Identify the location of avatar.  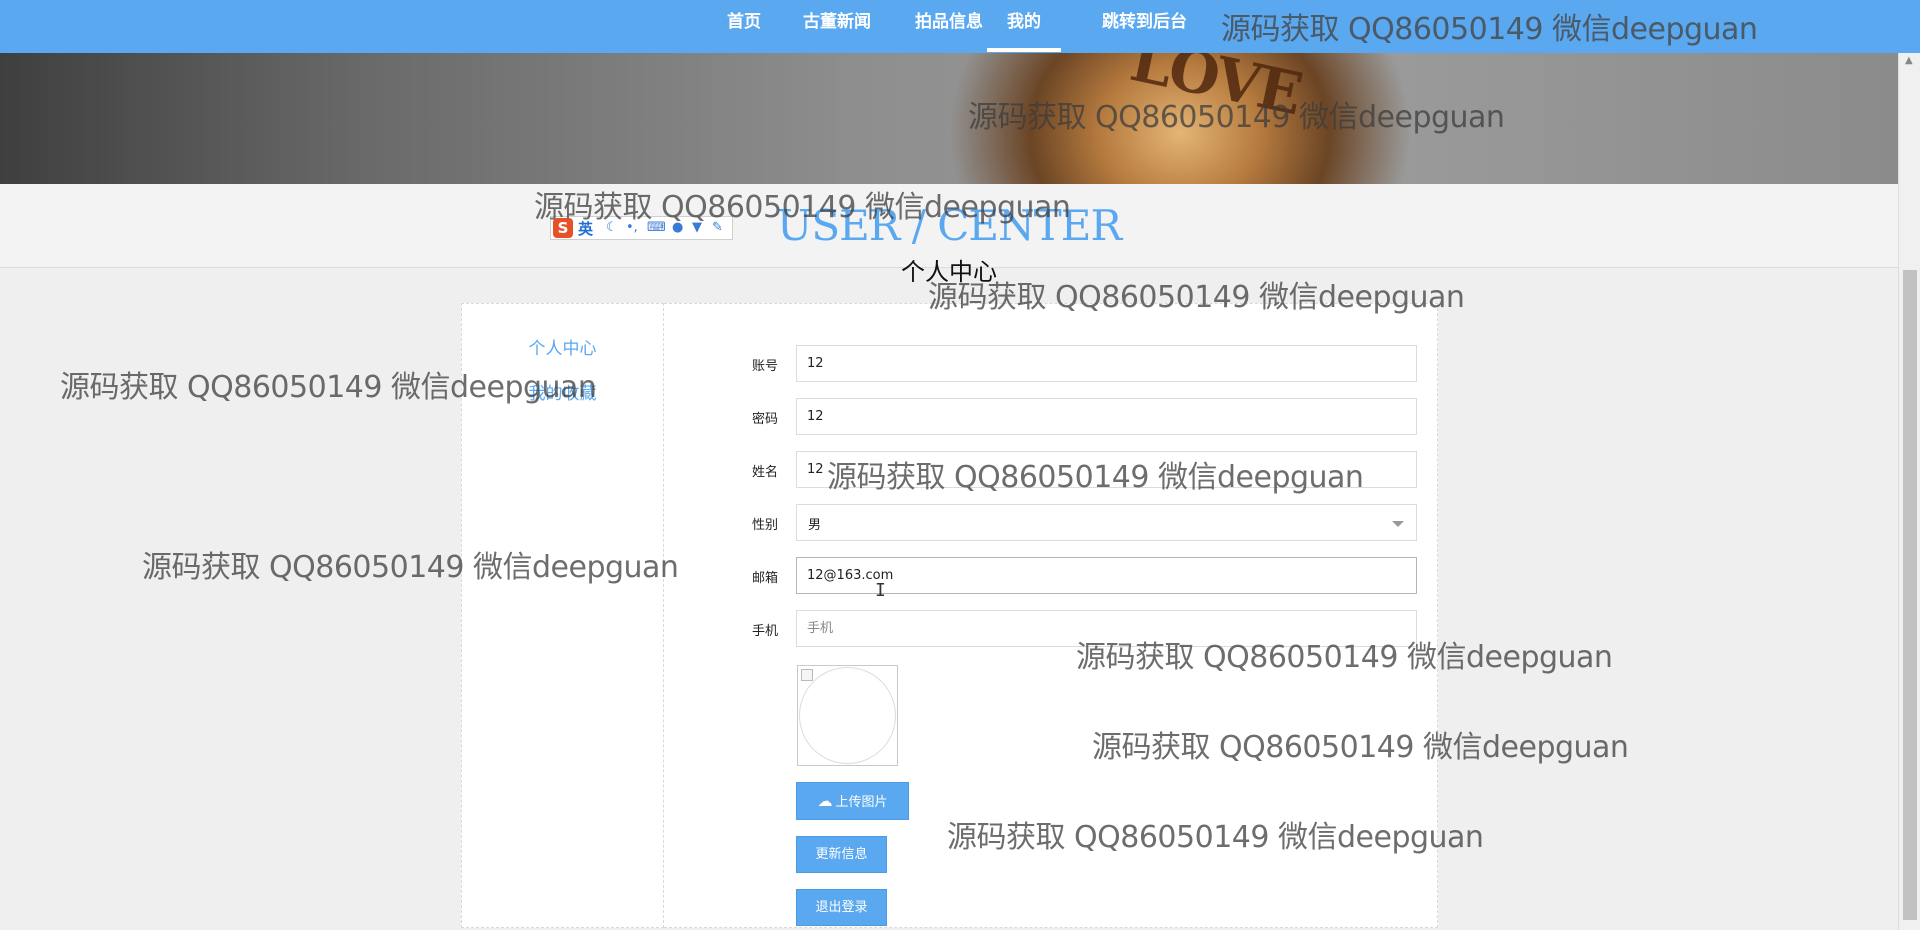
(847, 715).